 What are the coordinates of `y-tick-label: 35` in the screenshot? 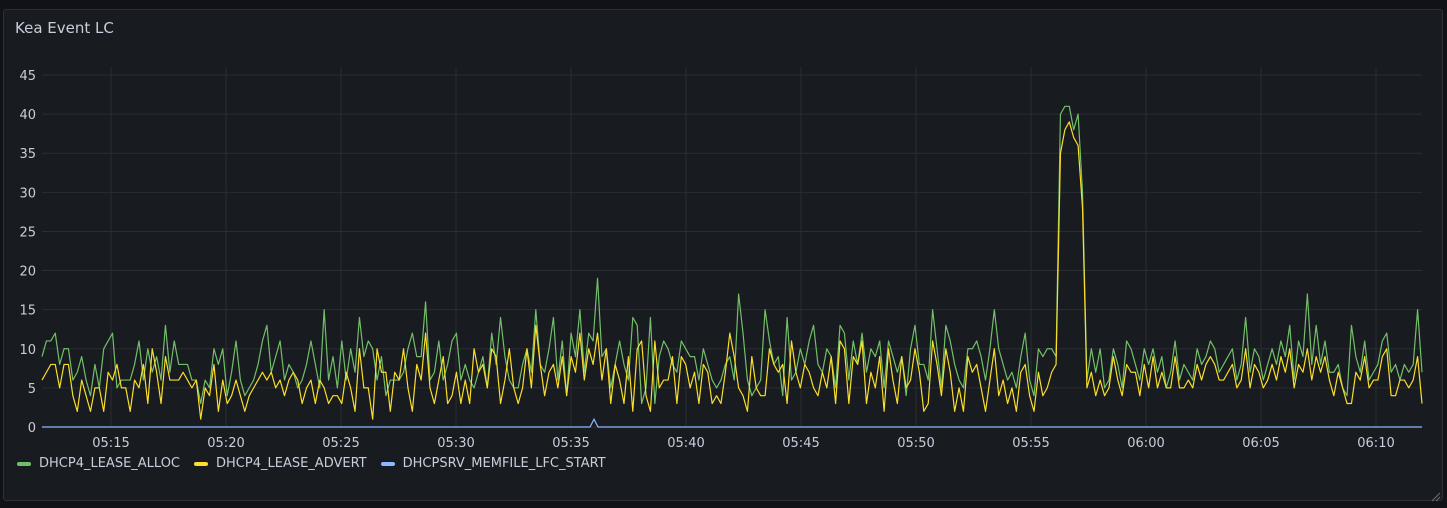 It's located at (27, 154).